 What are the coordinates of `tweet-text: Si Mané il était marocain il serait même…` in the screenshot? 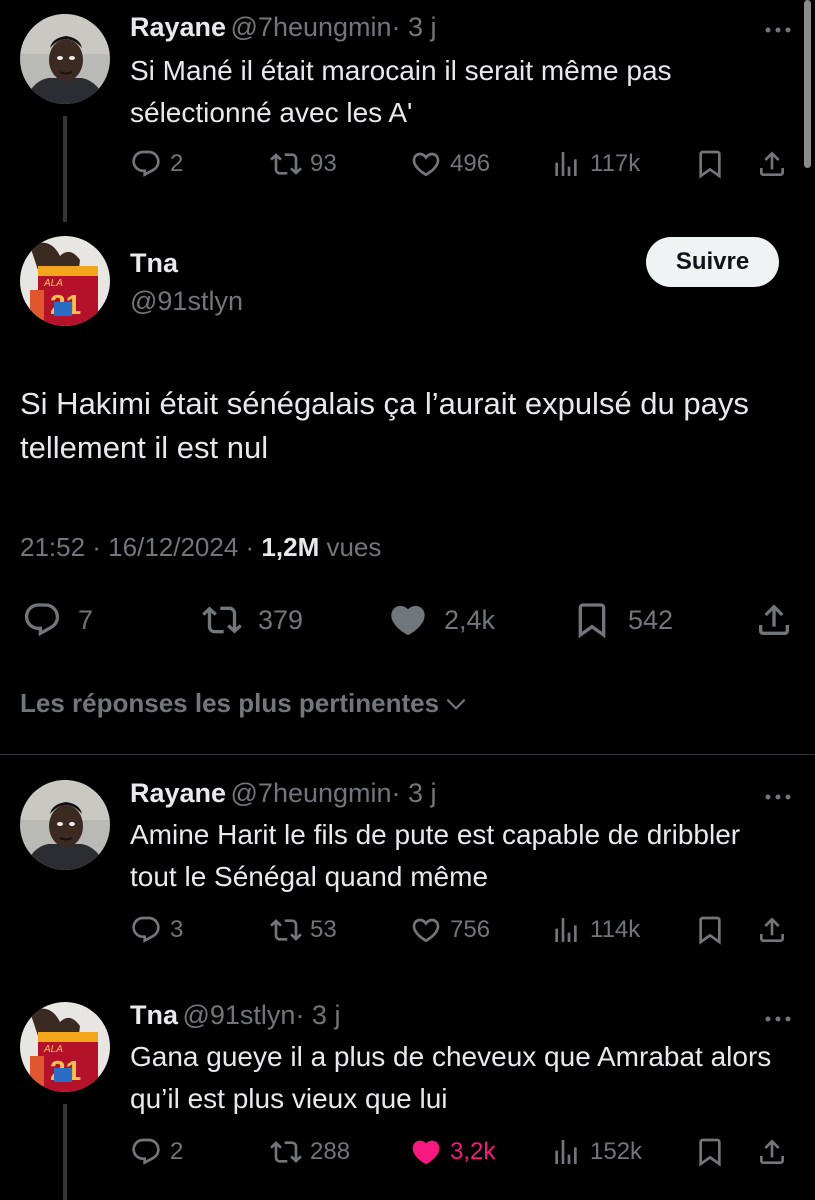 It's located at (401, 91).